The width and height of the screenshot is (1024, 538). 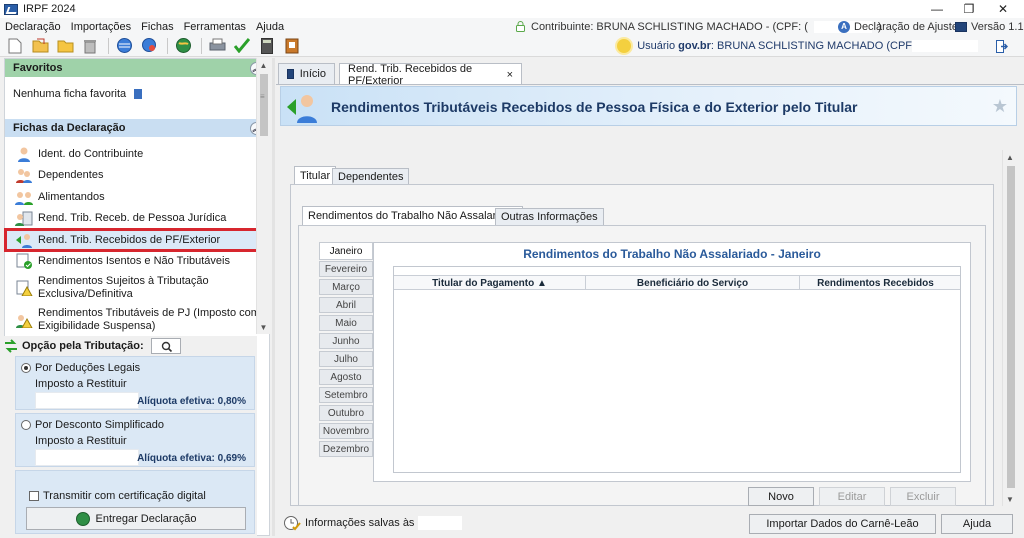 I want to click on tab-dependentes: Dependentes, so click(x=371, y=176).